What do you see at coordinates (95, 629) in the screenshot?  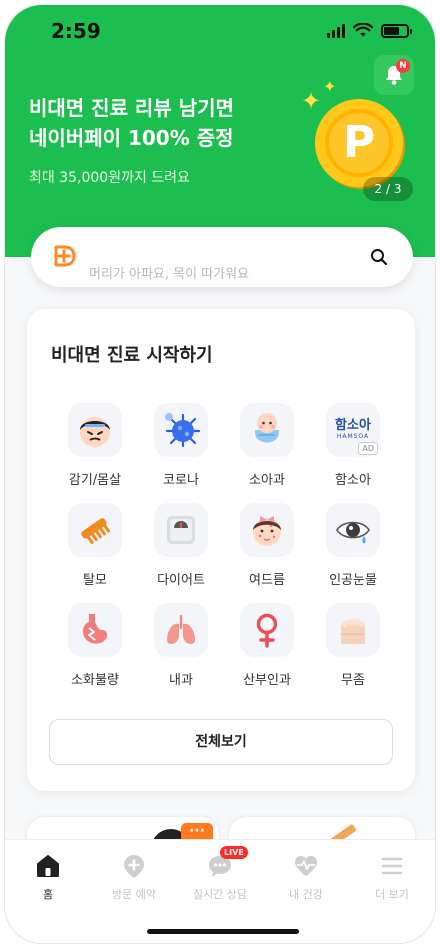 I see `stomach-icon` at bounding box center [95, 629].